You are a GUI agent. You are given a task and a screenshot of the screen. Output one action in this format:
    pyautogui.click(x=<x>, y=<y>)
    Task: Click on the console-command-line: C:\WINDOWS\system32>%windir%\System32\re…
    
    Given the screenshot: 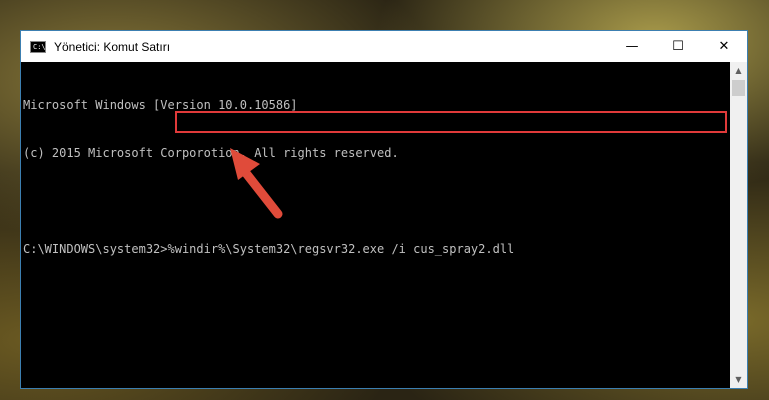 What is the action you would take?
    pyautogui.click(x=269, y=249)
    